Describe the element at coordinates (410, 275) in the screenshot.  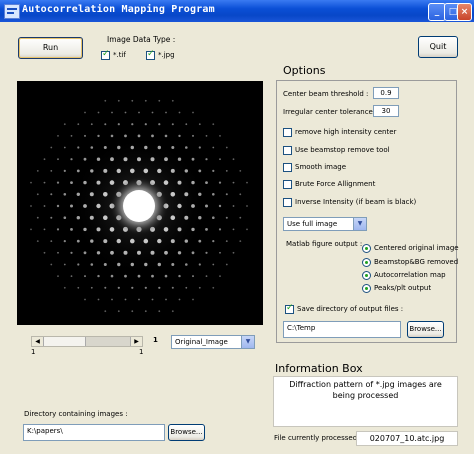
I see `autocorrelation-map-label: Autocorrelation map` at that location.